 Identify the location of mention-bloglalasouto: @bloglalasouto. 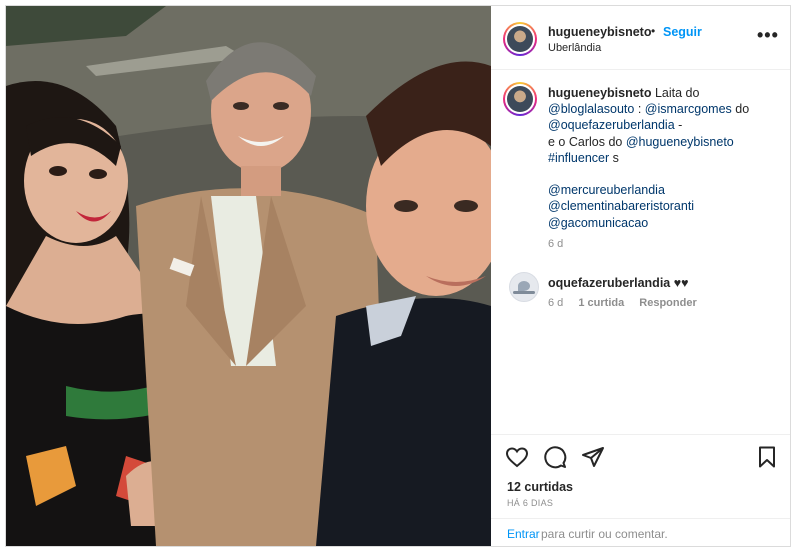
(591, 109).